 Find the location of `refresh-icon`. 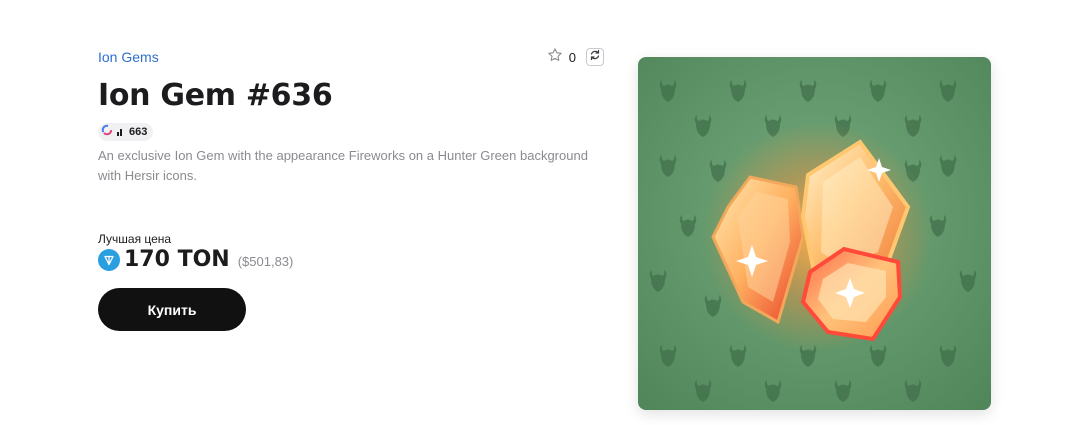

refresh-icon is located at coordinates (595, 57).